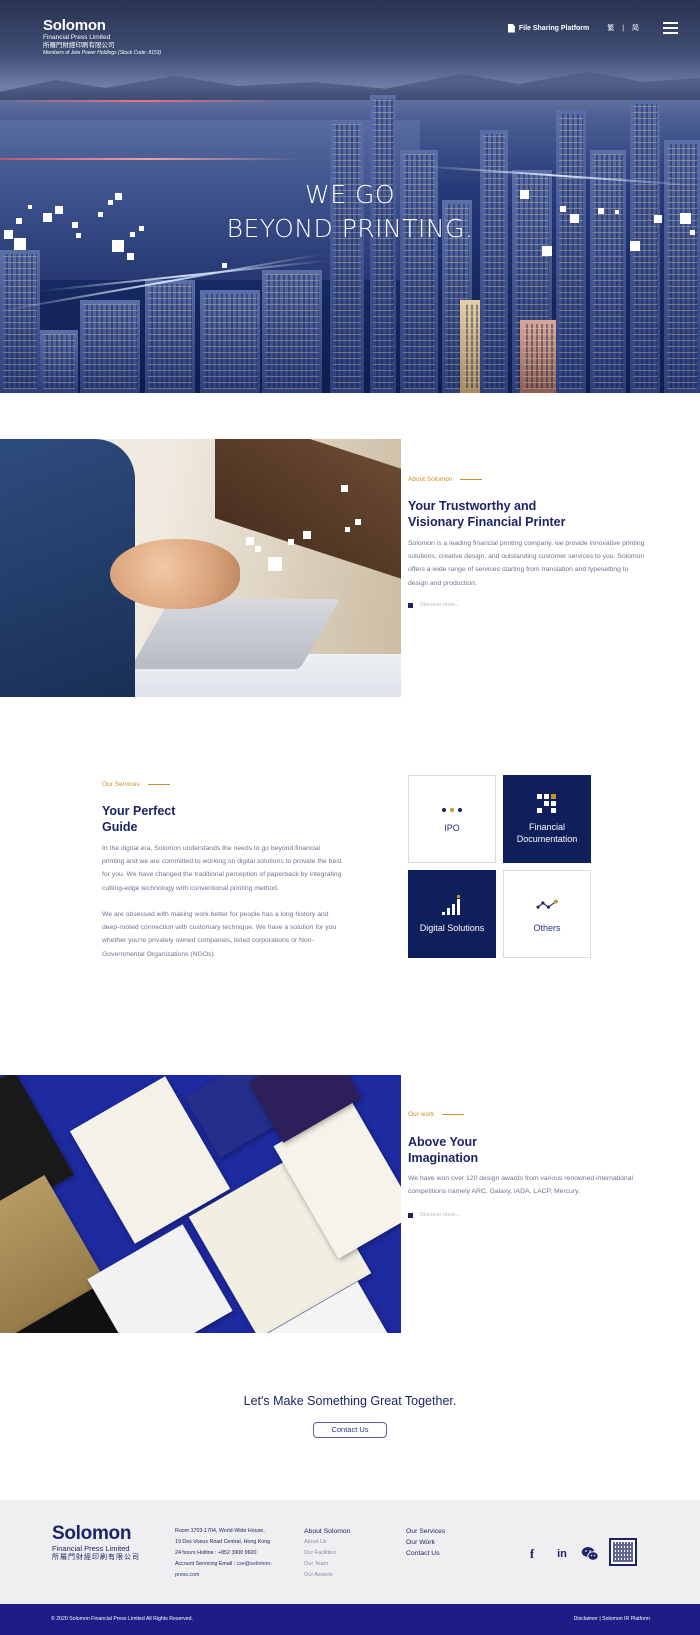 The height and width of the screenshot is (1635, 700). I want to click on contact-us-button: Contact Us, so click(350, 1430).